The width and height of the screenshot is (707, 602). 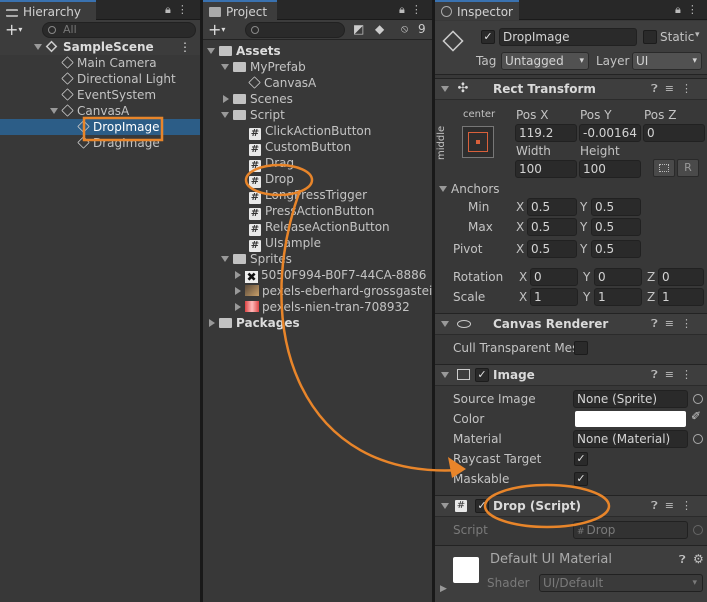 What do you see at coordinates (621, 583) in the screenshot?
I see `shader-dropdown: UI/Default ▾` at bounding box center [621, 583].